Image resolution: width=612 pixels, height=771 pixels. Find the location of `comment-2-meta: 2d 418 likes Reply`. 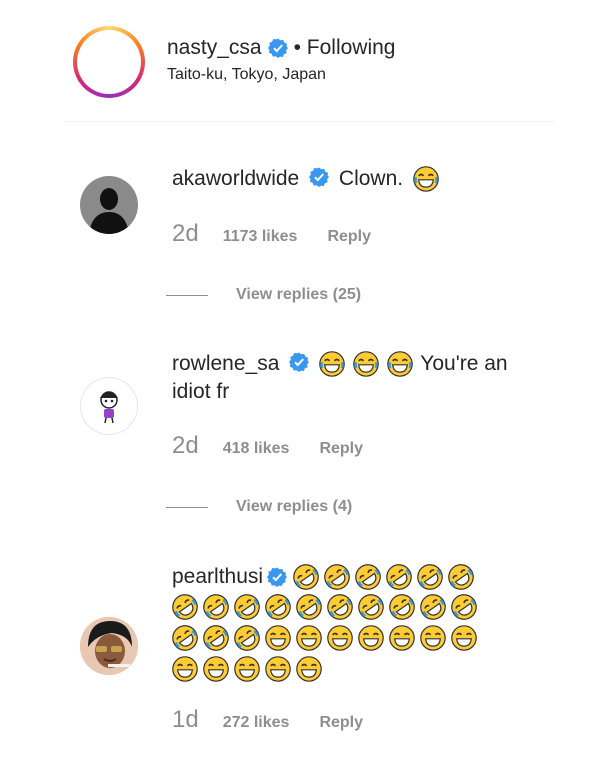

comment-2-meta: 2d 418 likes Reply is located at coordinates (267, 446).